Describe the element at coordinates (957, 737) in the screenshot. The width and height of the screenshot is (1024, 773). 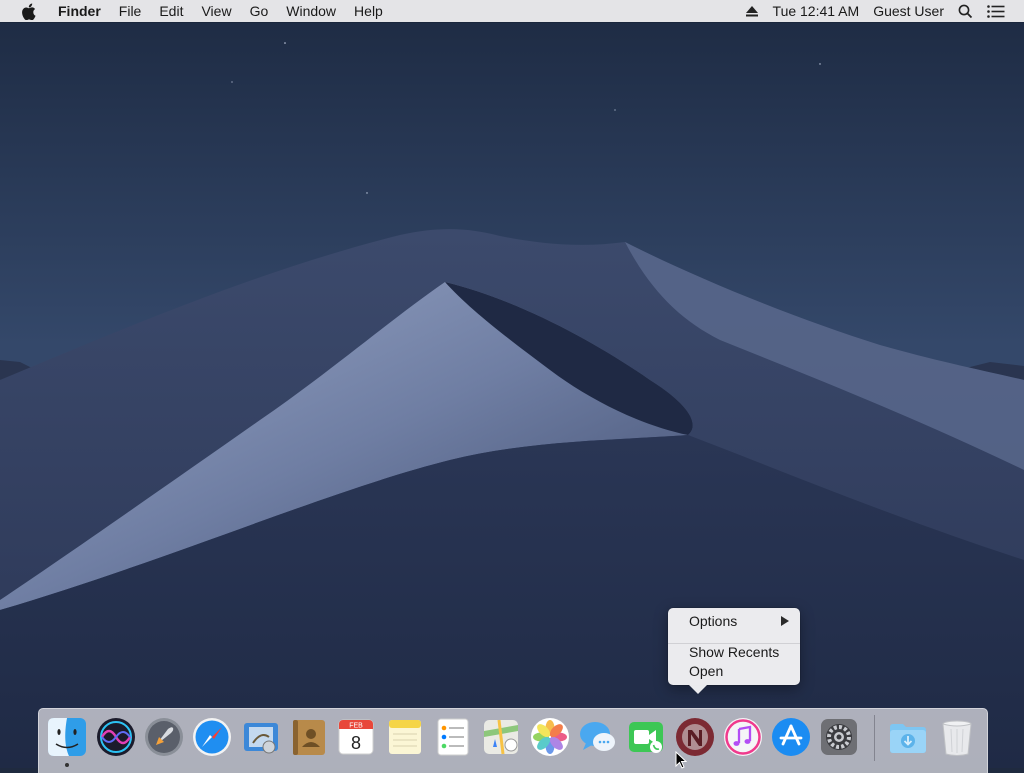
I see `trash-icon` at that location.